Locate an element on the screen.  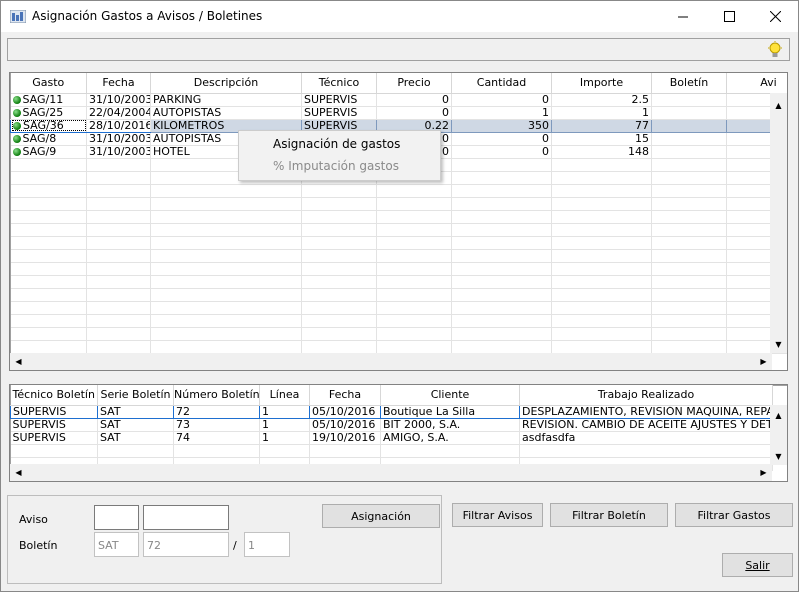
filtrar-gastos-button: Filtrar Gastos is located at coordinates (734, 515).